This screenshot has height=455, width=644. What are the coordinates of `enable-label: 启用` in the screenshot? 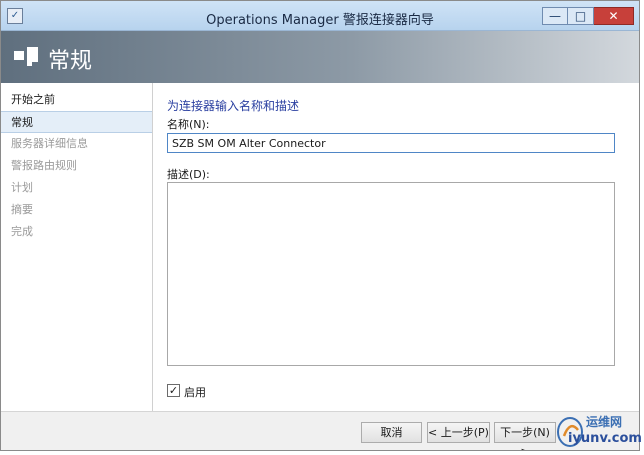 It's located at (195, 392).